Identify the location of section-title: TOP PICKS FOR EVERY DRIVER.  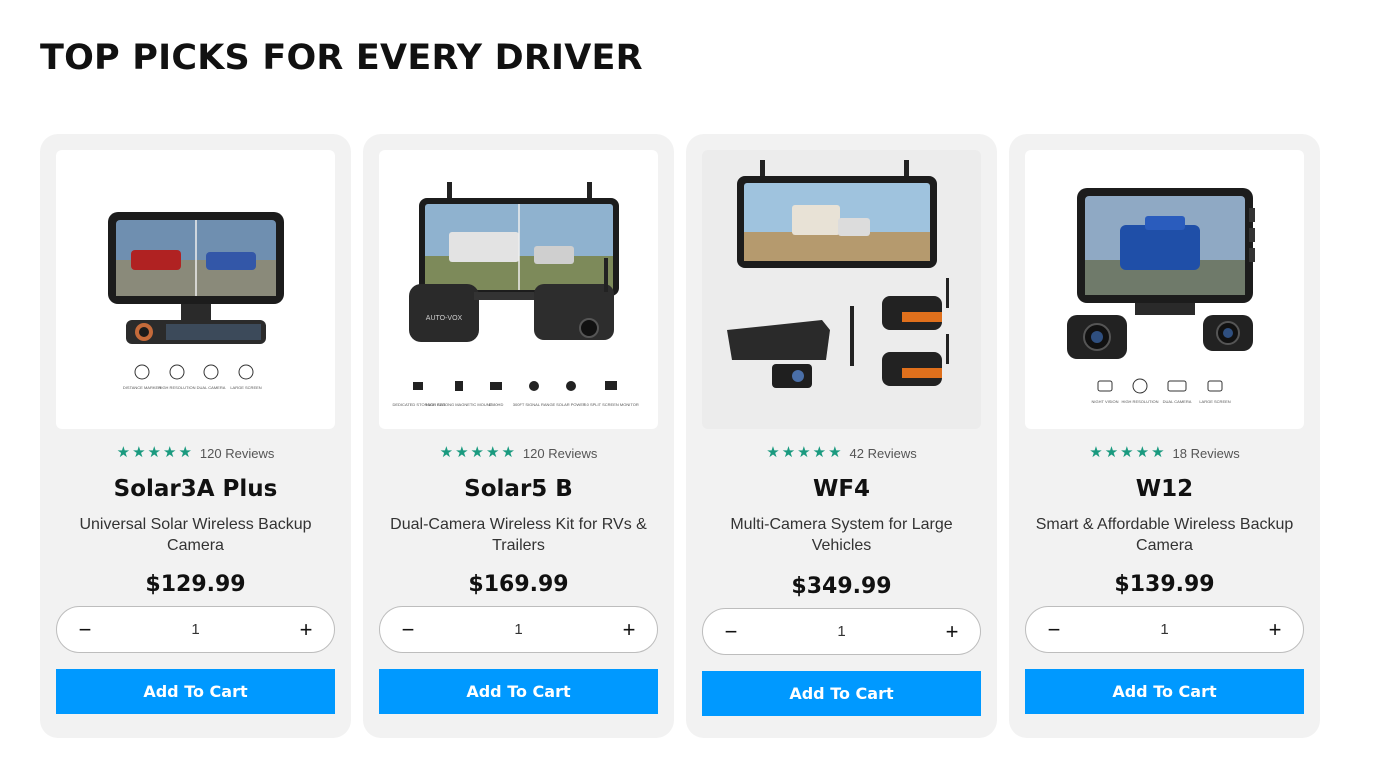
(341, 58).